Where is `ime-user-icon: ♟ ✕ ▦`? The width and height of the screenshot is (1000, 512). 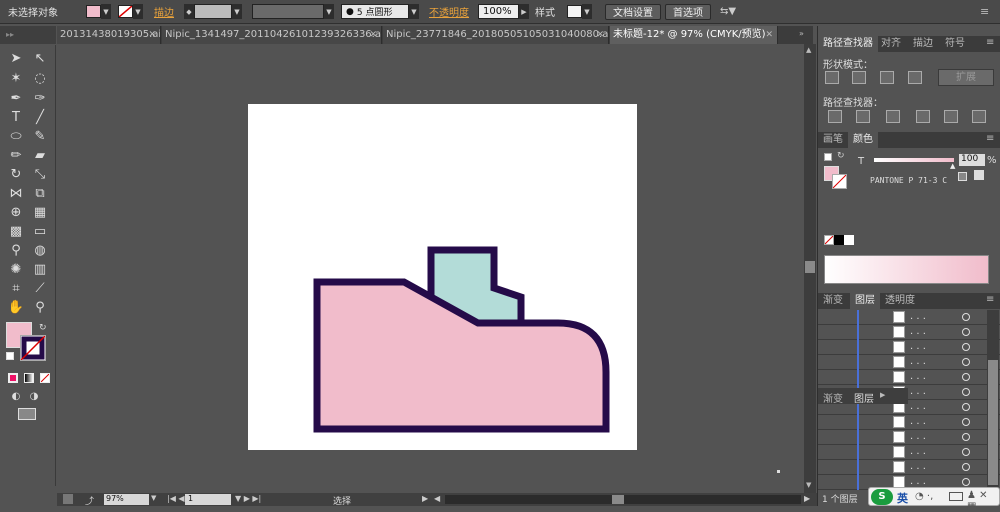 ime-user-icon: ♟ ✕ ▦ is located at coordinates (983, 501).